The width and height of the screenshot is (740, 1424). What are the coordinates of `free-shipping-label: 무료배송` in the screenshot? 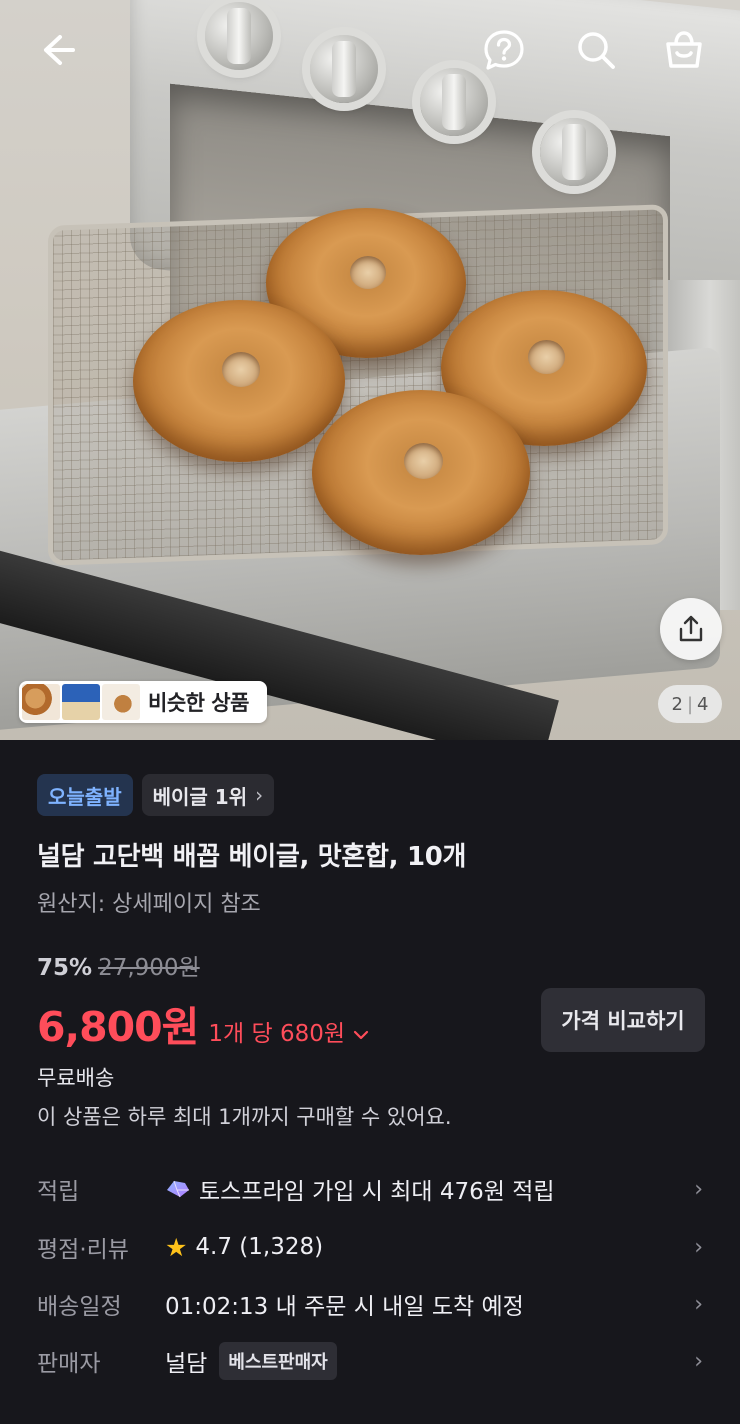 It's located at (76, 1078).